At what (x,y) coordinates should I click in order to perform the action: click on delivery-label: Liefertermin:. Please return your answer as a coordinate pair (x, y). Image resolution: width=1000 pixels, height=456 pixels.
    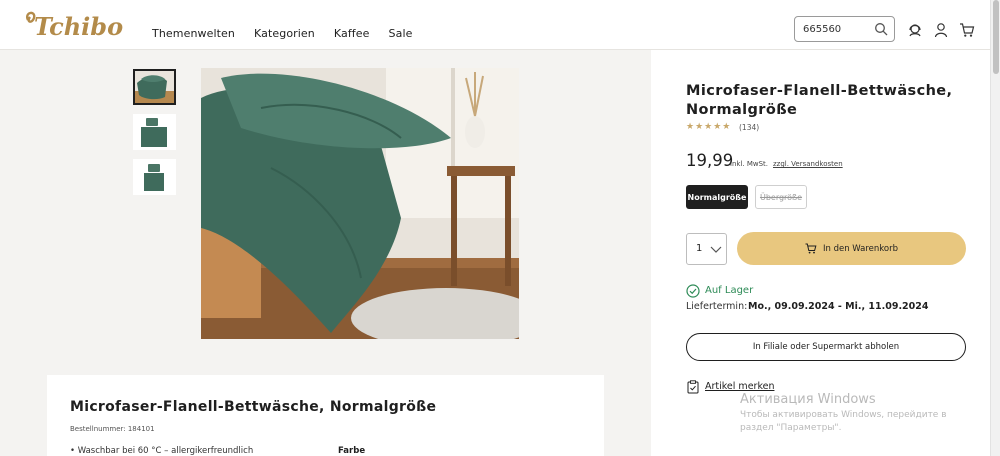
    Looking at the image, I should click on (717, 306).